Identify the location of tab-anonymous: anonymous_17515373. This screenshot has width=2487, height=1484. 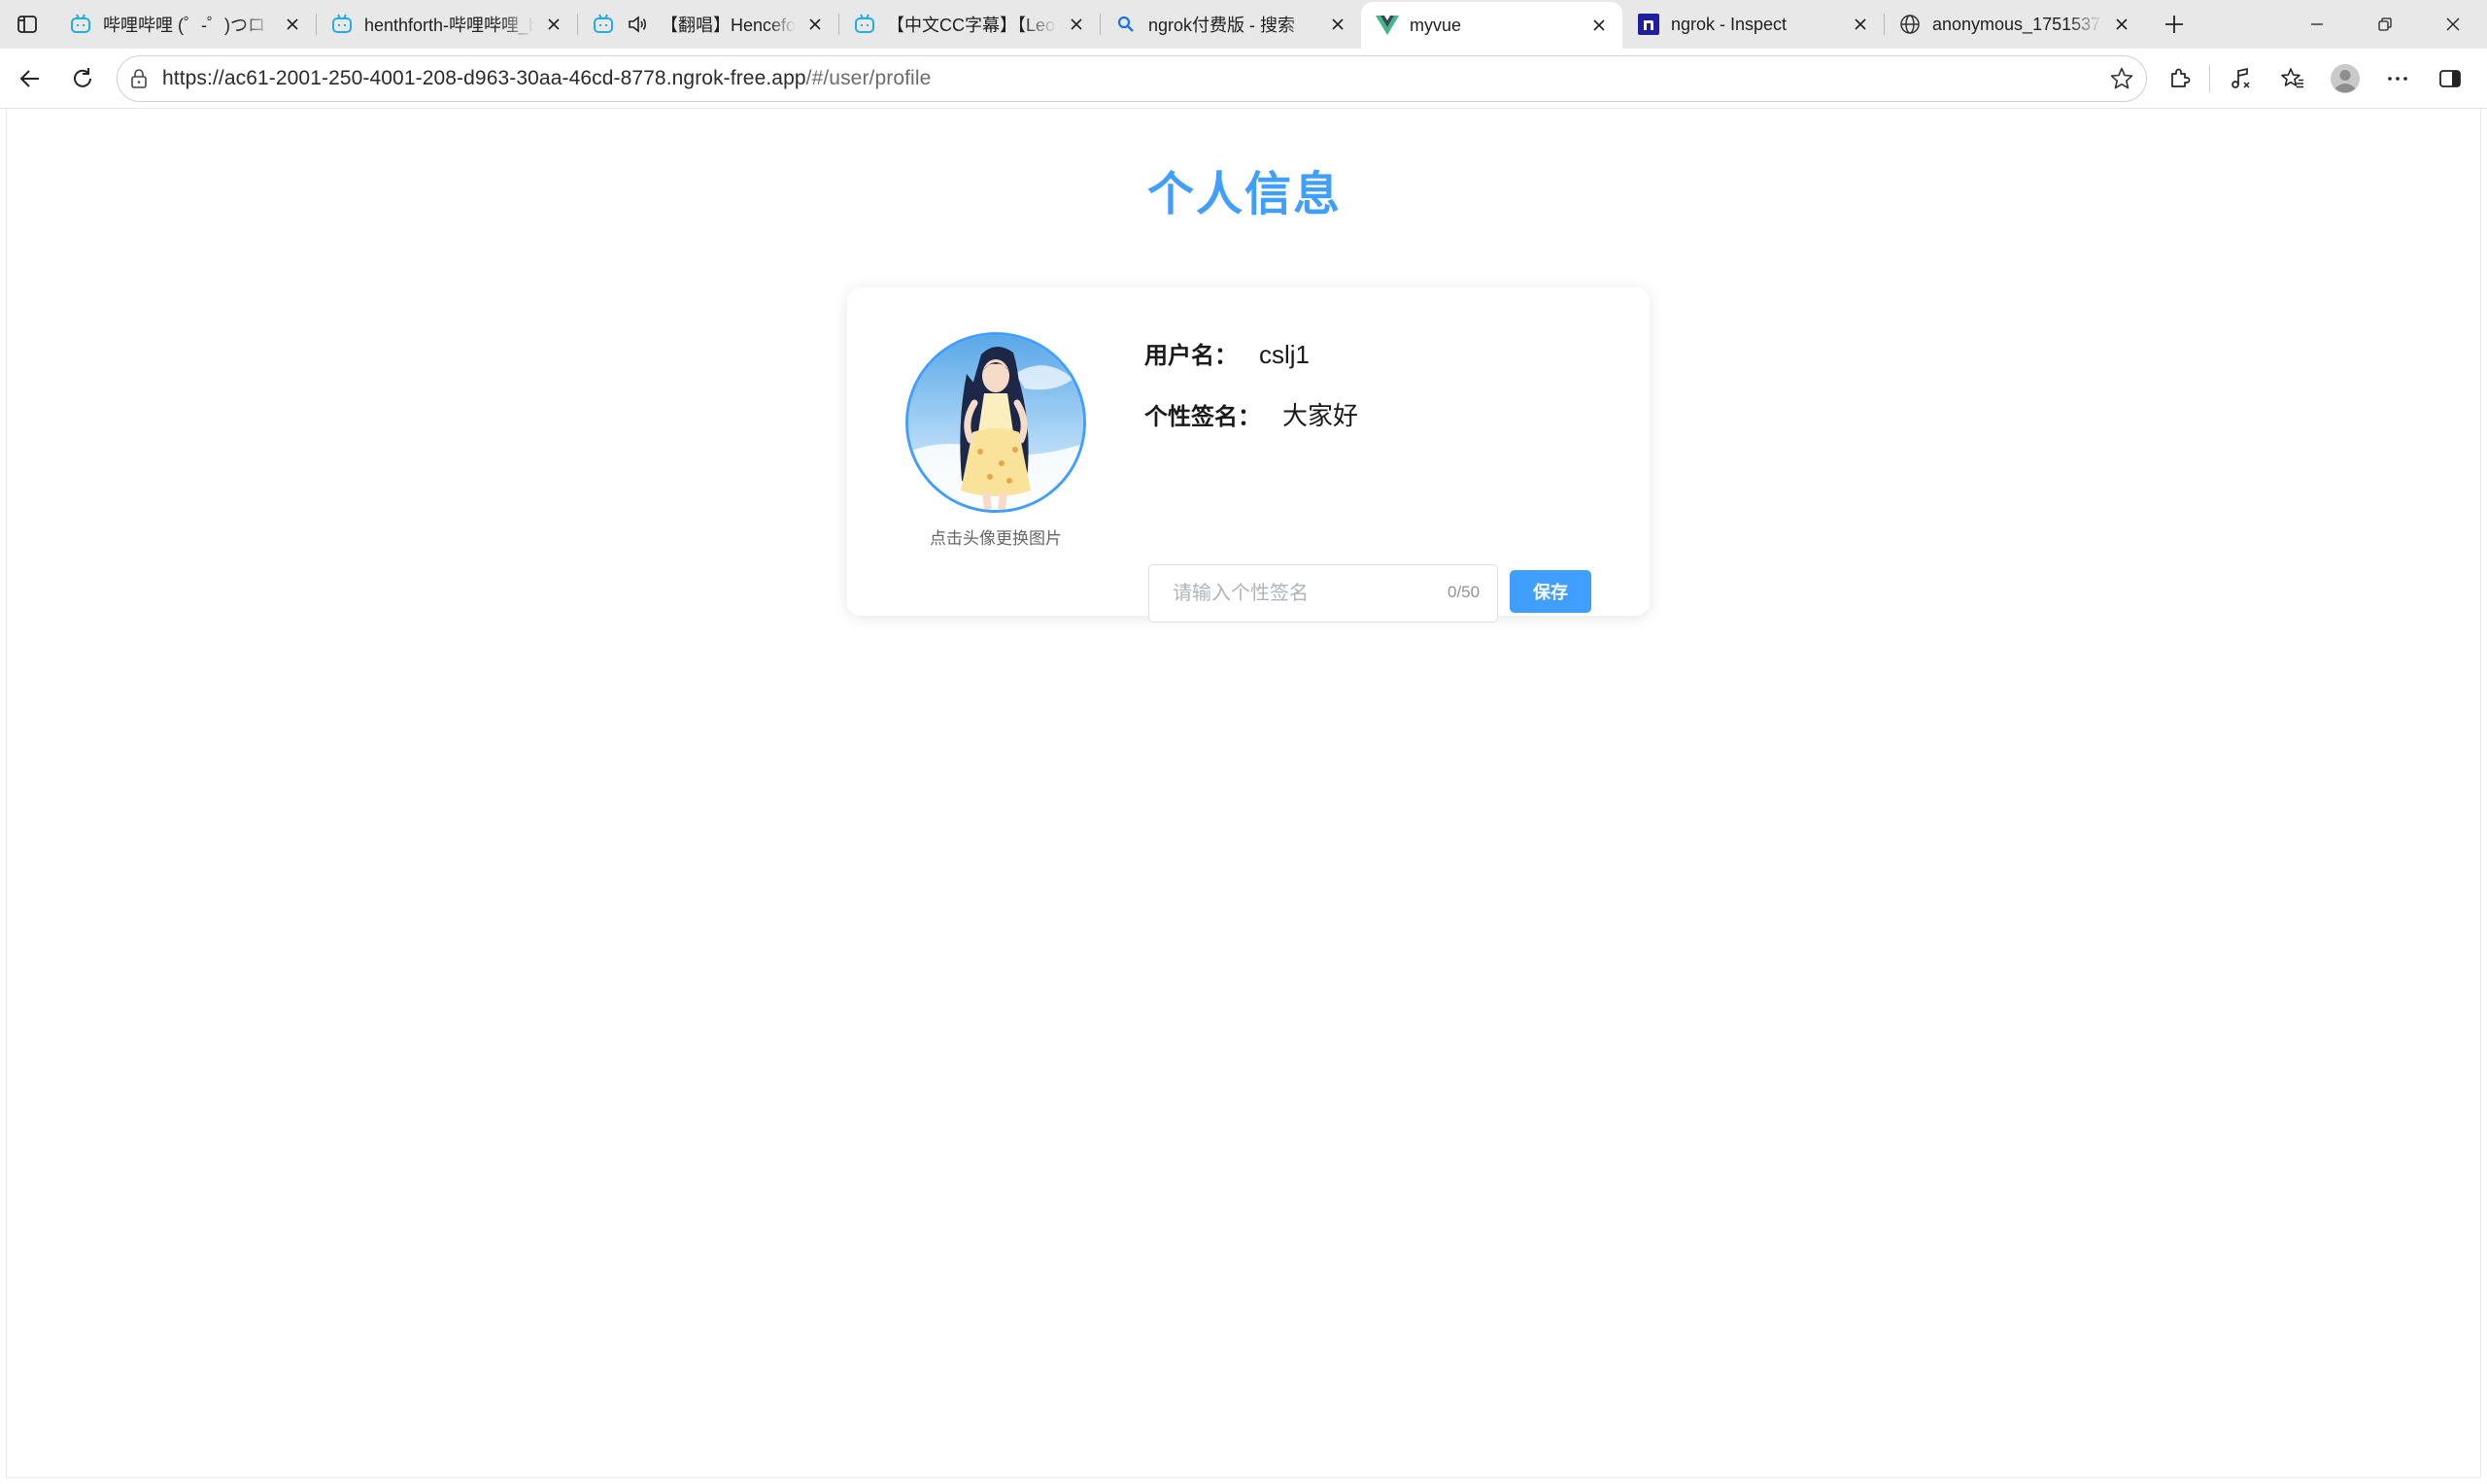
(2014, 24).